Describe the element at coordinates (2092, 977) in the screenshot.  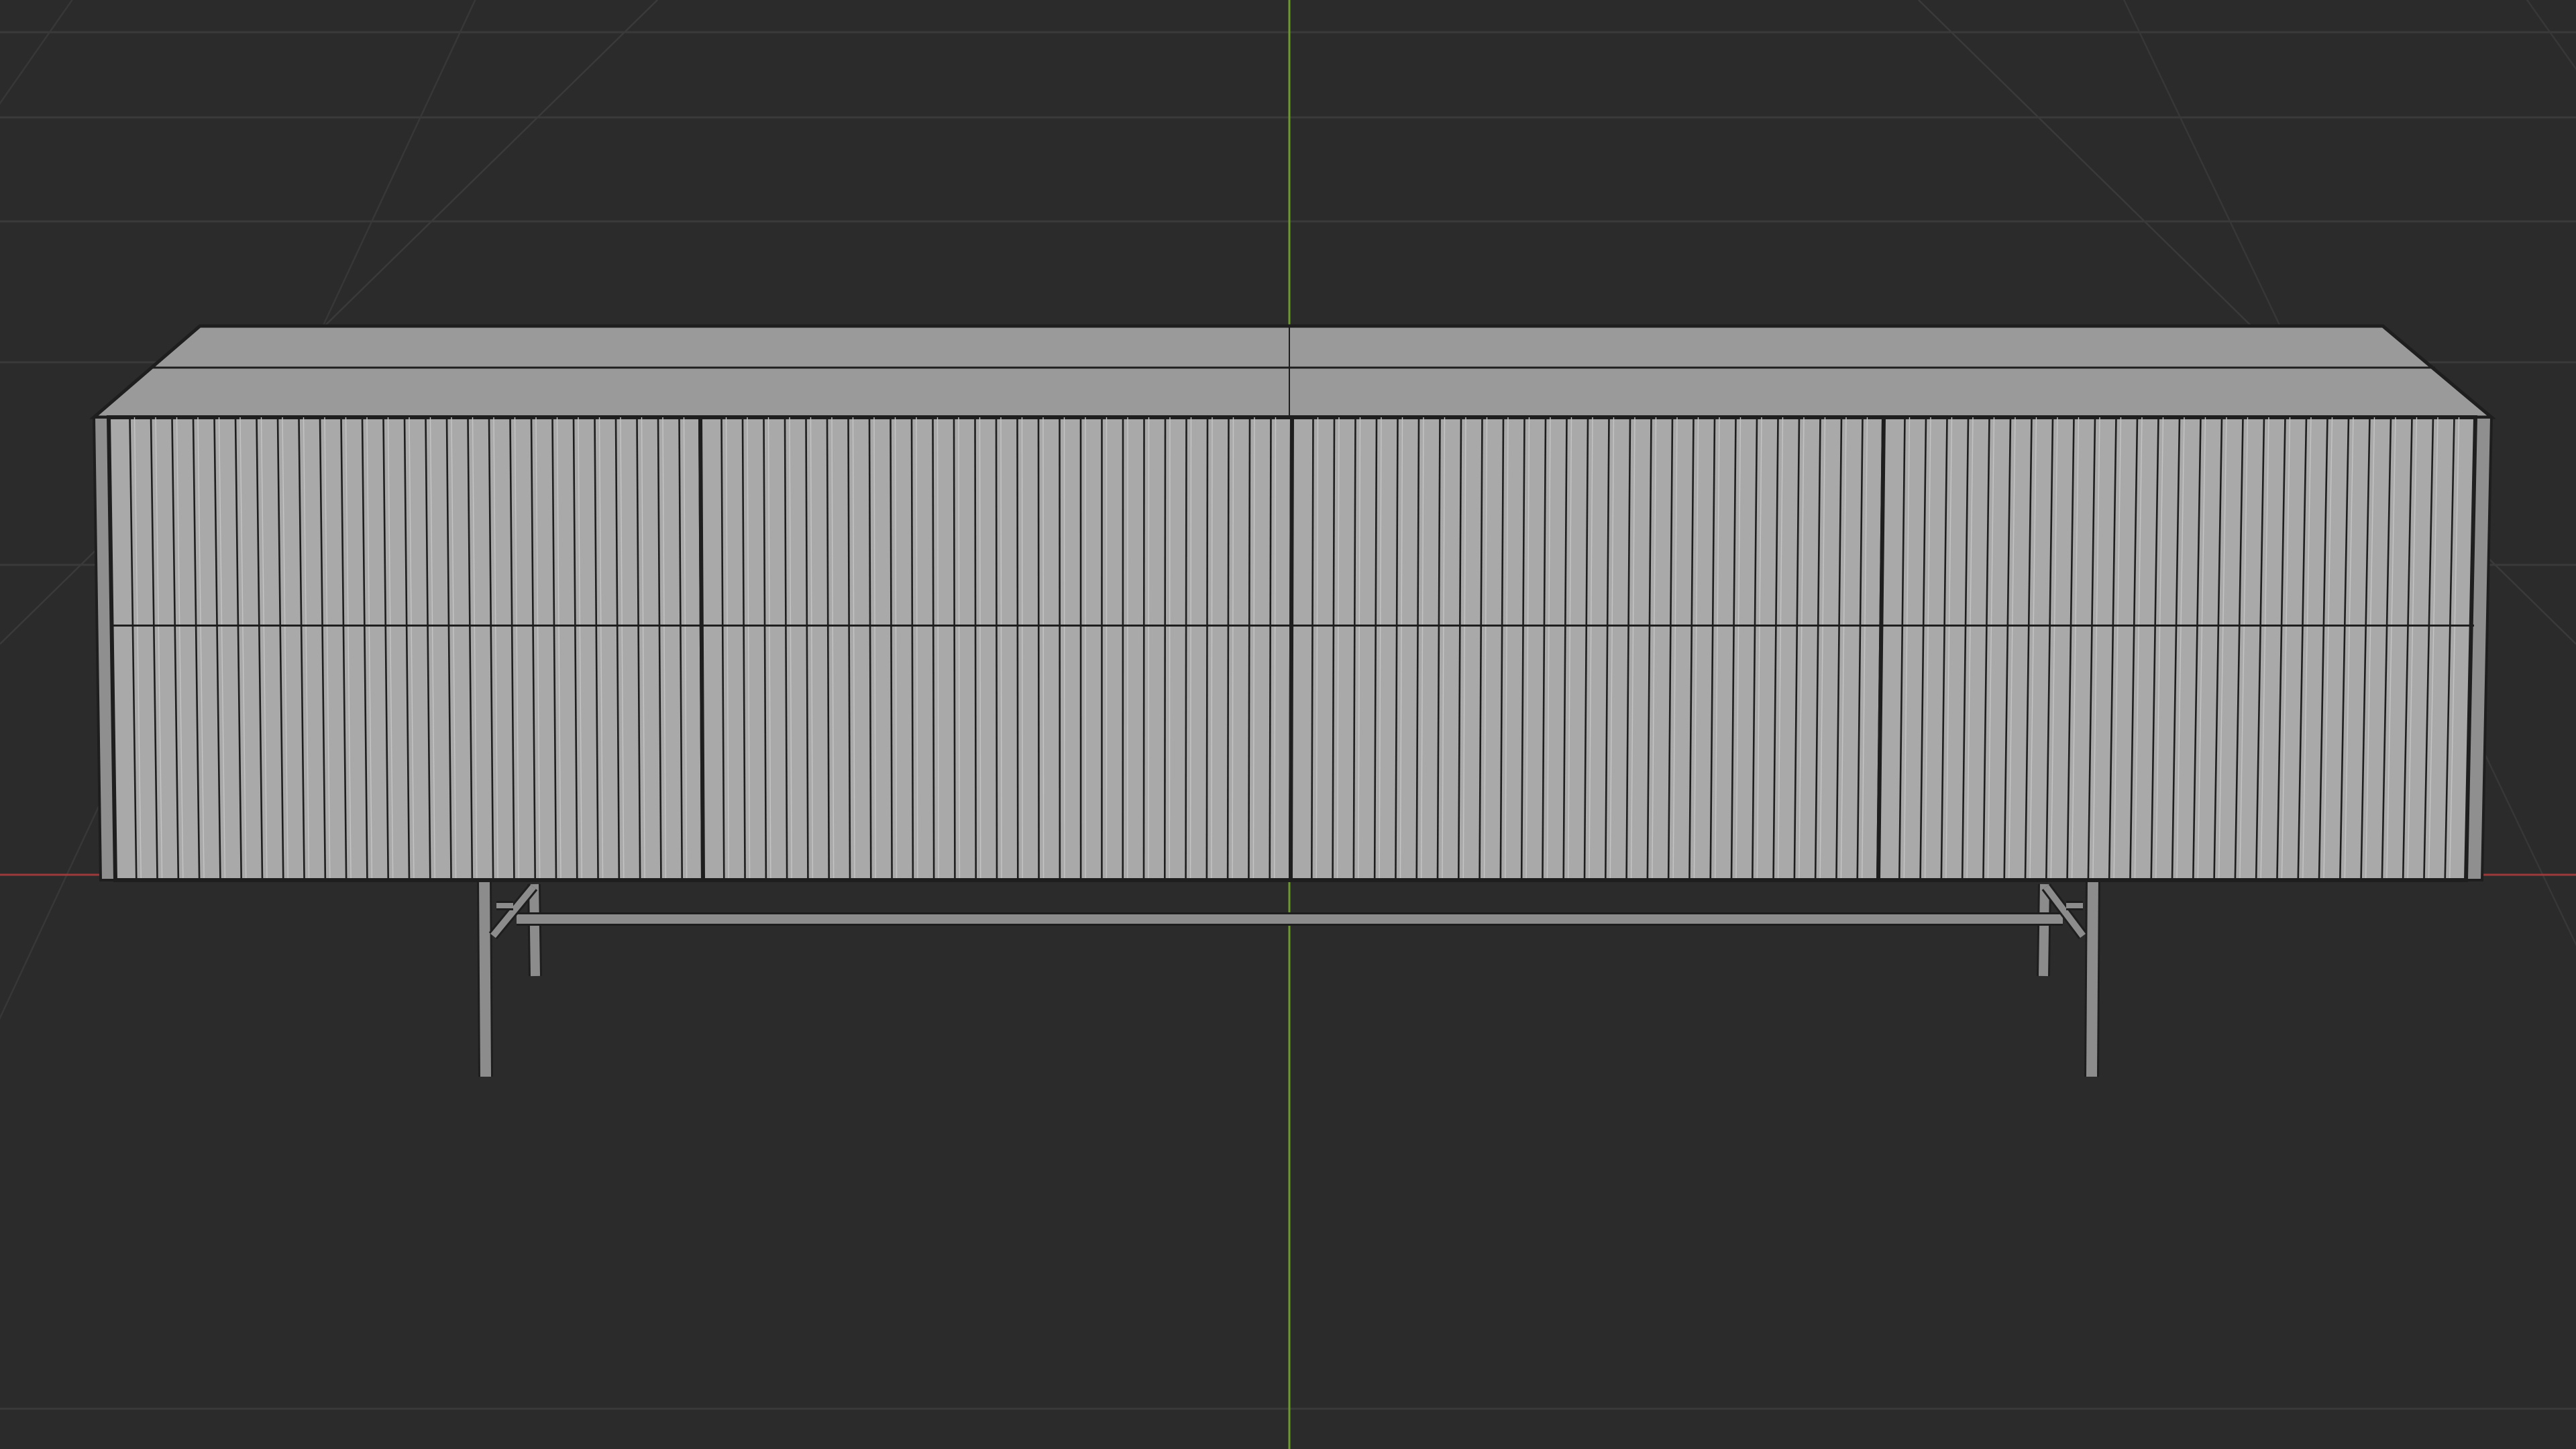
I see `front-right-leg` at that location.